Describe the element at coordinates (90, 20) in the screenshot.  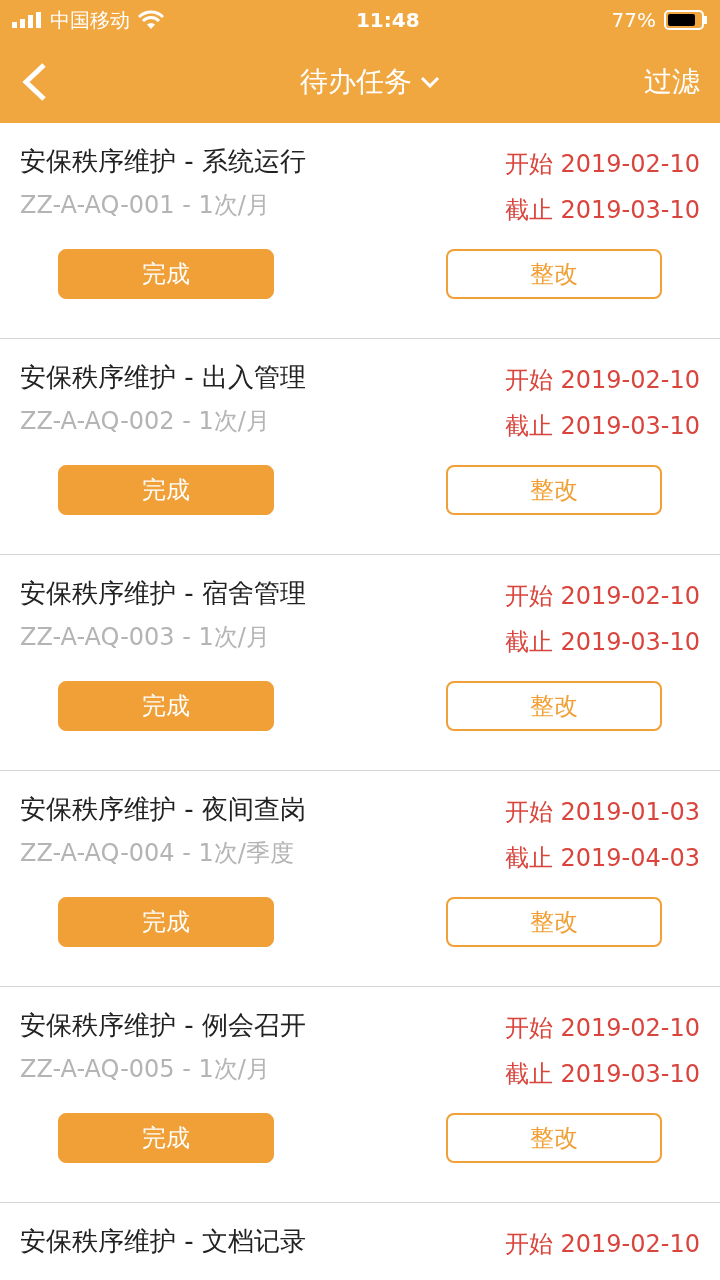
I see `carrier-name: 中国移动` at that location.